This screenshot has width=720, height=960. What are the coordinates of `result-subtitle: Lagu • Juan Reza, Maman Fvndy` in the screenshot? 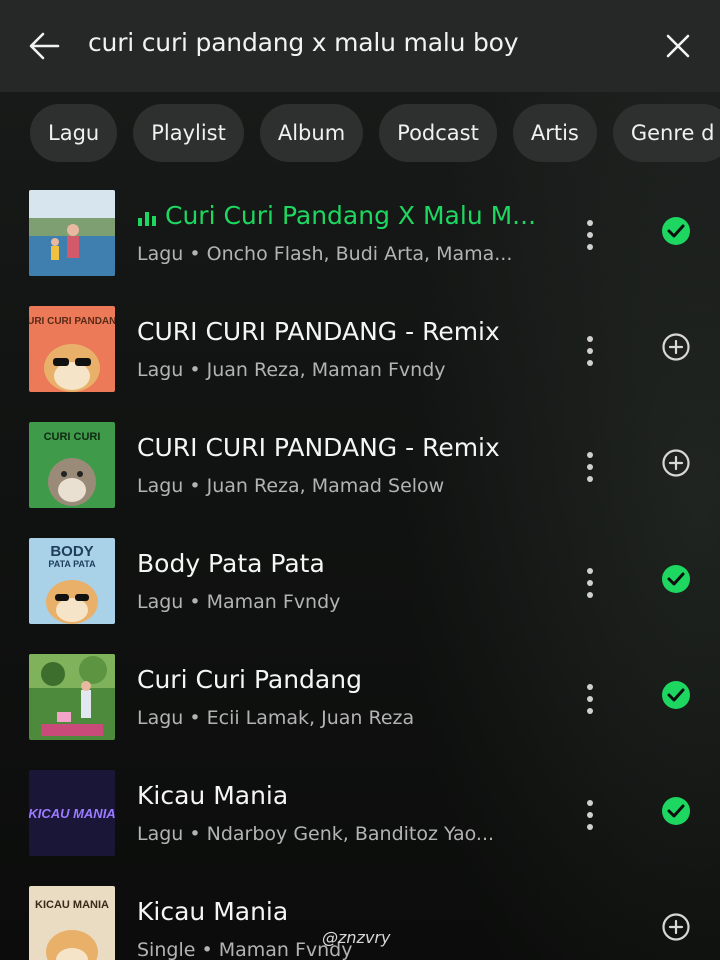 It's located at (291, 370).